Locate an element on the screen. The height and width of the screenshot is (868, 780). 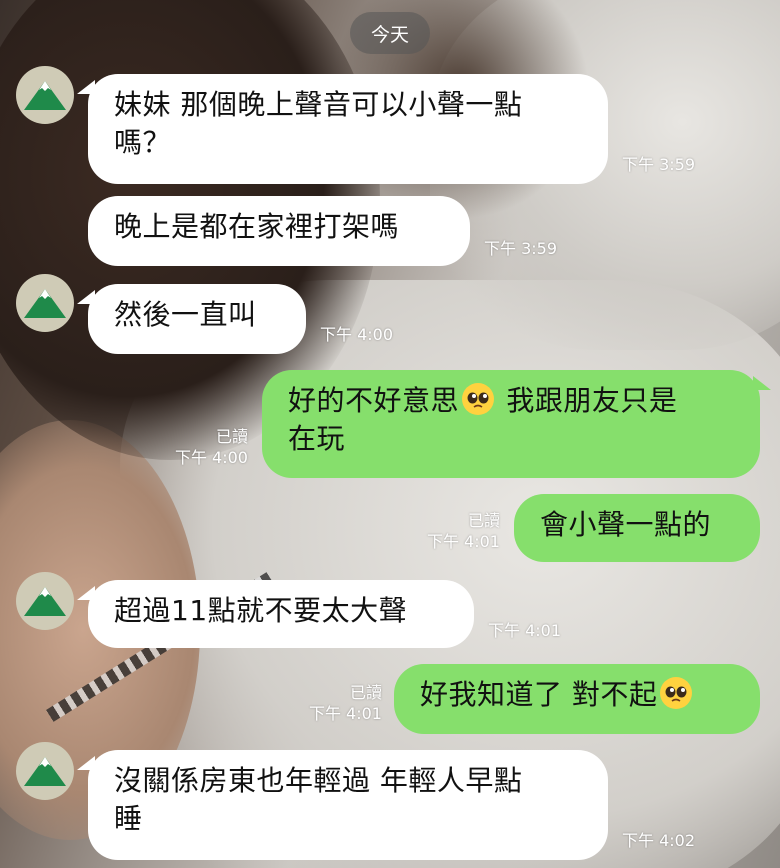
message-text: 然後一直叫 is located at coordinates (185, 314).